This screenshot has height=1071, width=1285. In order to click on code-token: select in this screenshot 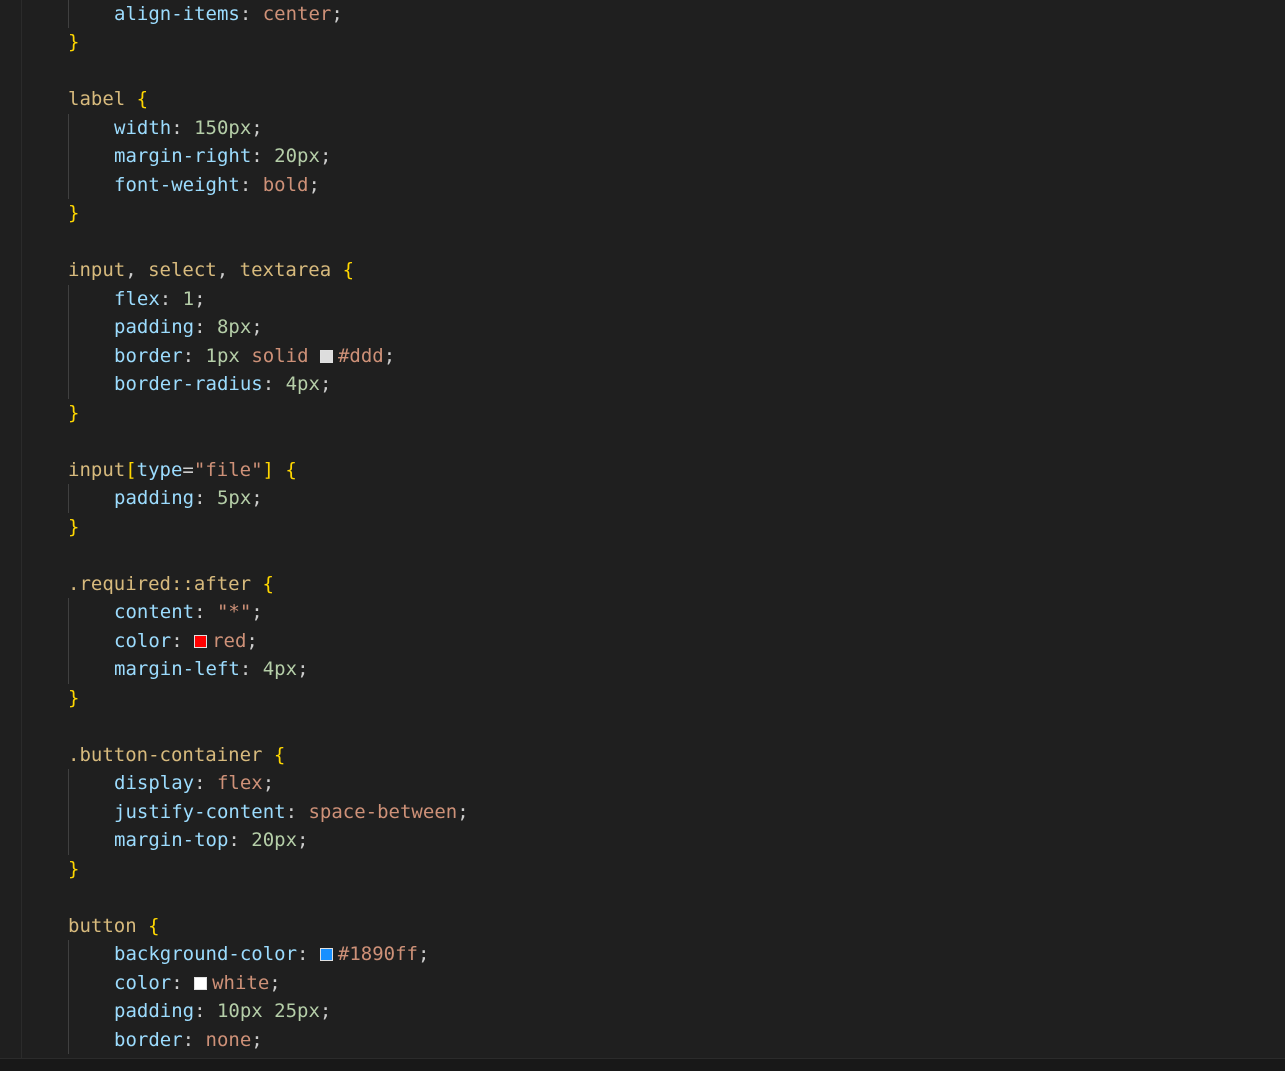, I will do `click(182, 270)`.